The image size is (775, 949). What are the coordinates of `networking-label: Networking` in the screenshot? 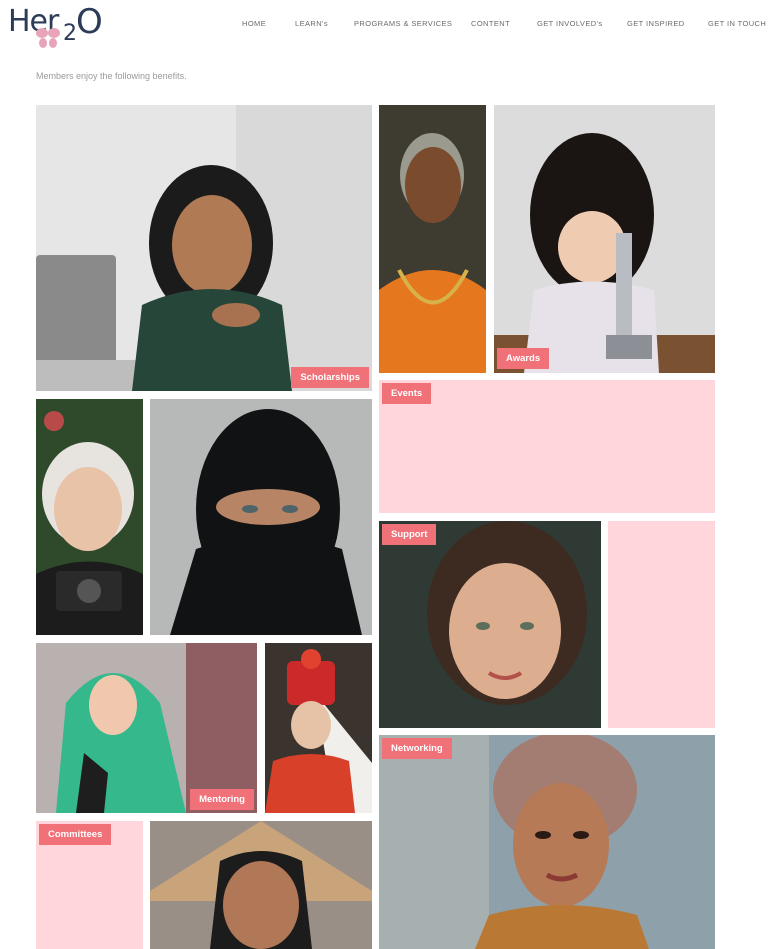 It's located at (417, 748).